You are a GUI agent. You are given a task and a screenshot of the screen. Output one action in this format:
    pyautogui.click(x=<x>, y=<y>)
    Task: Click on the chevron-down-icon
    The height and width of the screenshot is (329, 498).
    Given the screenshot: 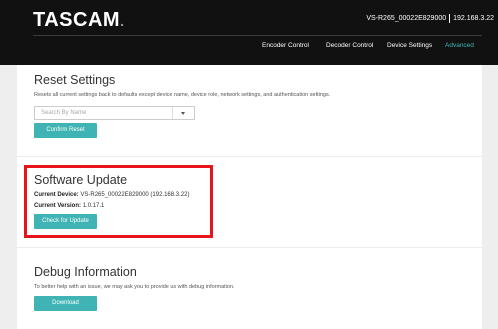 What is the action you would take?
    pyautogui.click(x=183, y=113)
    